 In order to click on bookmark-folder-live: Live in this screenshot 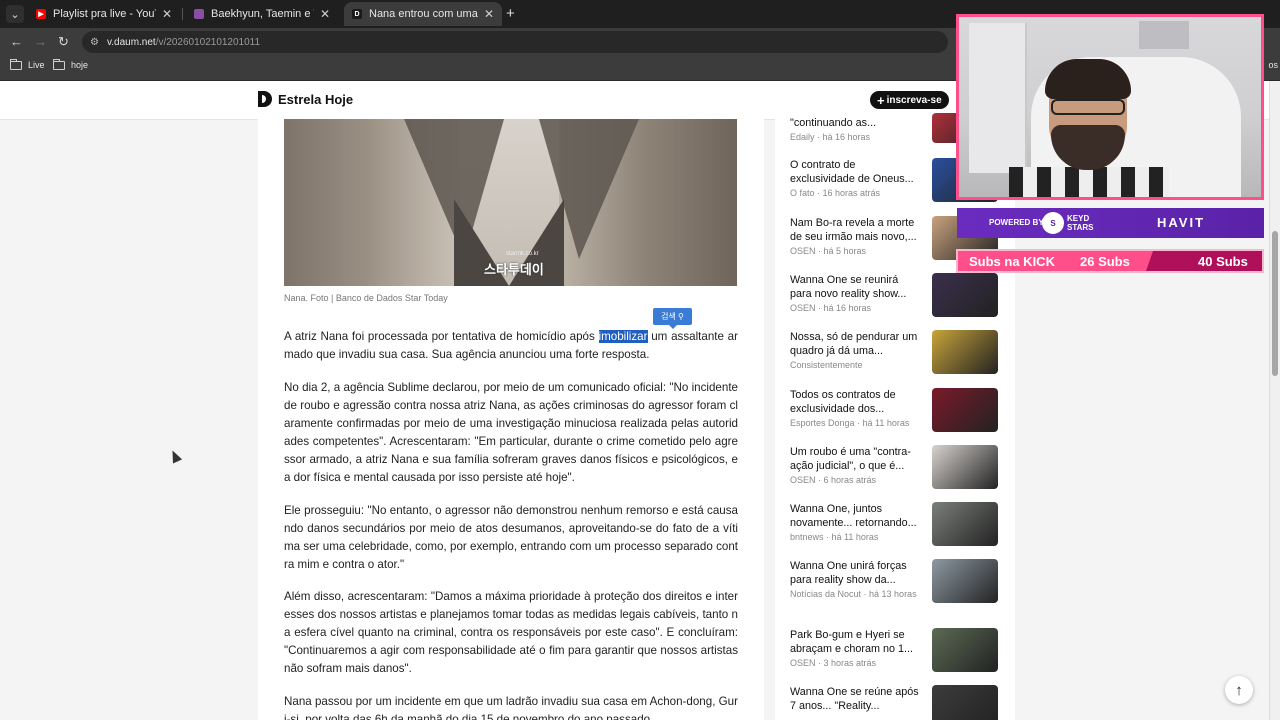, I will do `click(27, 64)`.